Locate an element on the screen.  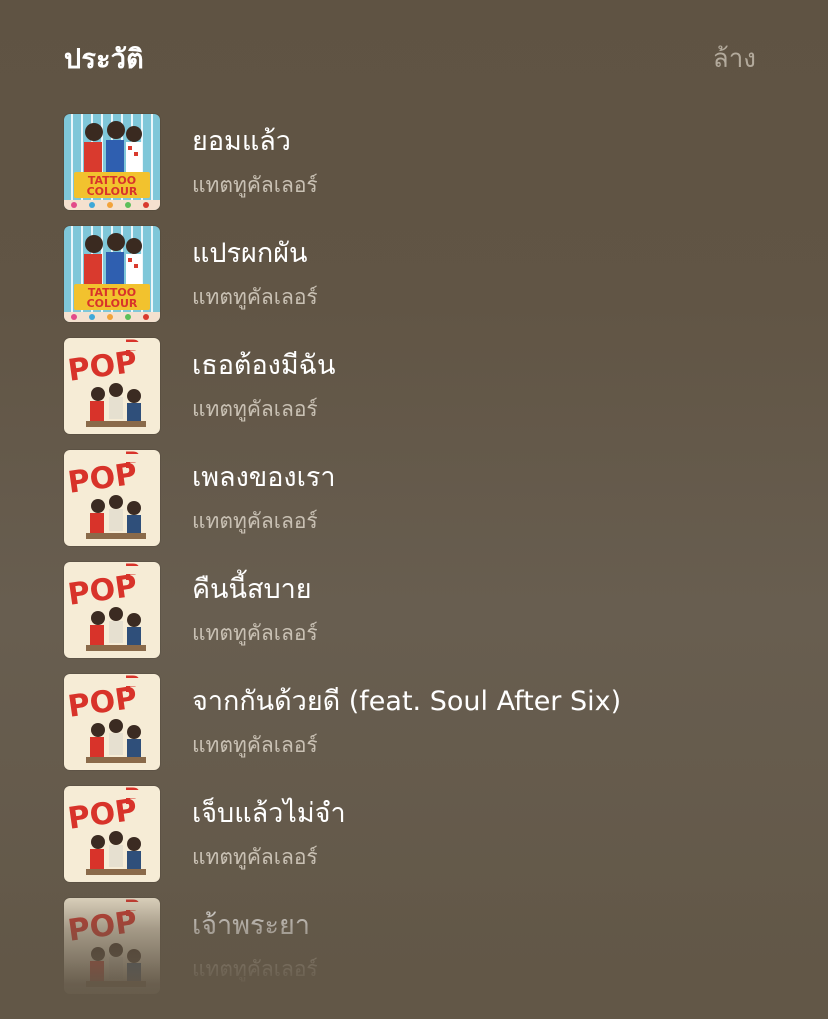
list-item: POP P คืนนี้สบาย แทตทูคัลเลอร์ is located at coordinates (436, 618).